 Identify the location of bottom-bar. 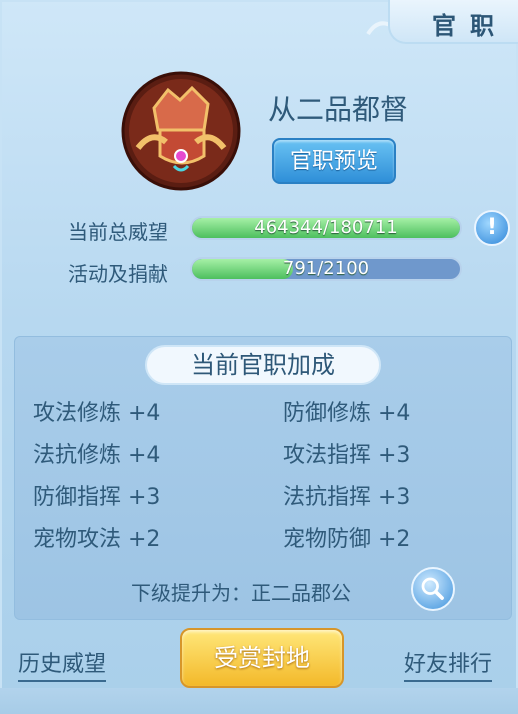
(259, 701).